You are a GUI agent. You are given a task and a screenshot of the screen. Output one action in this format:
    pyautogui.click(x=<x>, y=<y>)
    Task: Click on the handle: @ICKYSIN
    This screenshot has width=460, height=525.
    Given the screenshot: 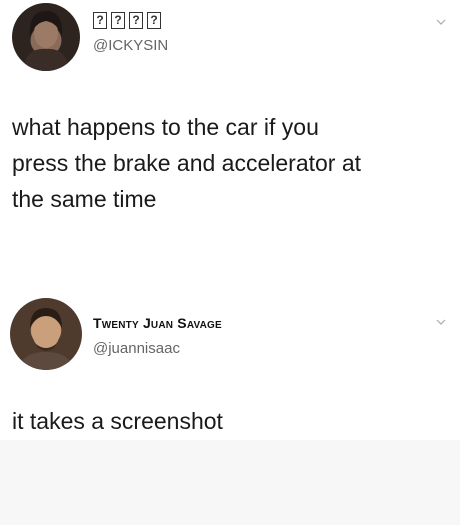 What is the action you would take?
    pyautogui.click(x=130, y=45)
    